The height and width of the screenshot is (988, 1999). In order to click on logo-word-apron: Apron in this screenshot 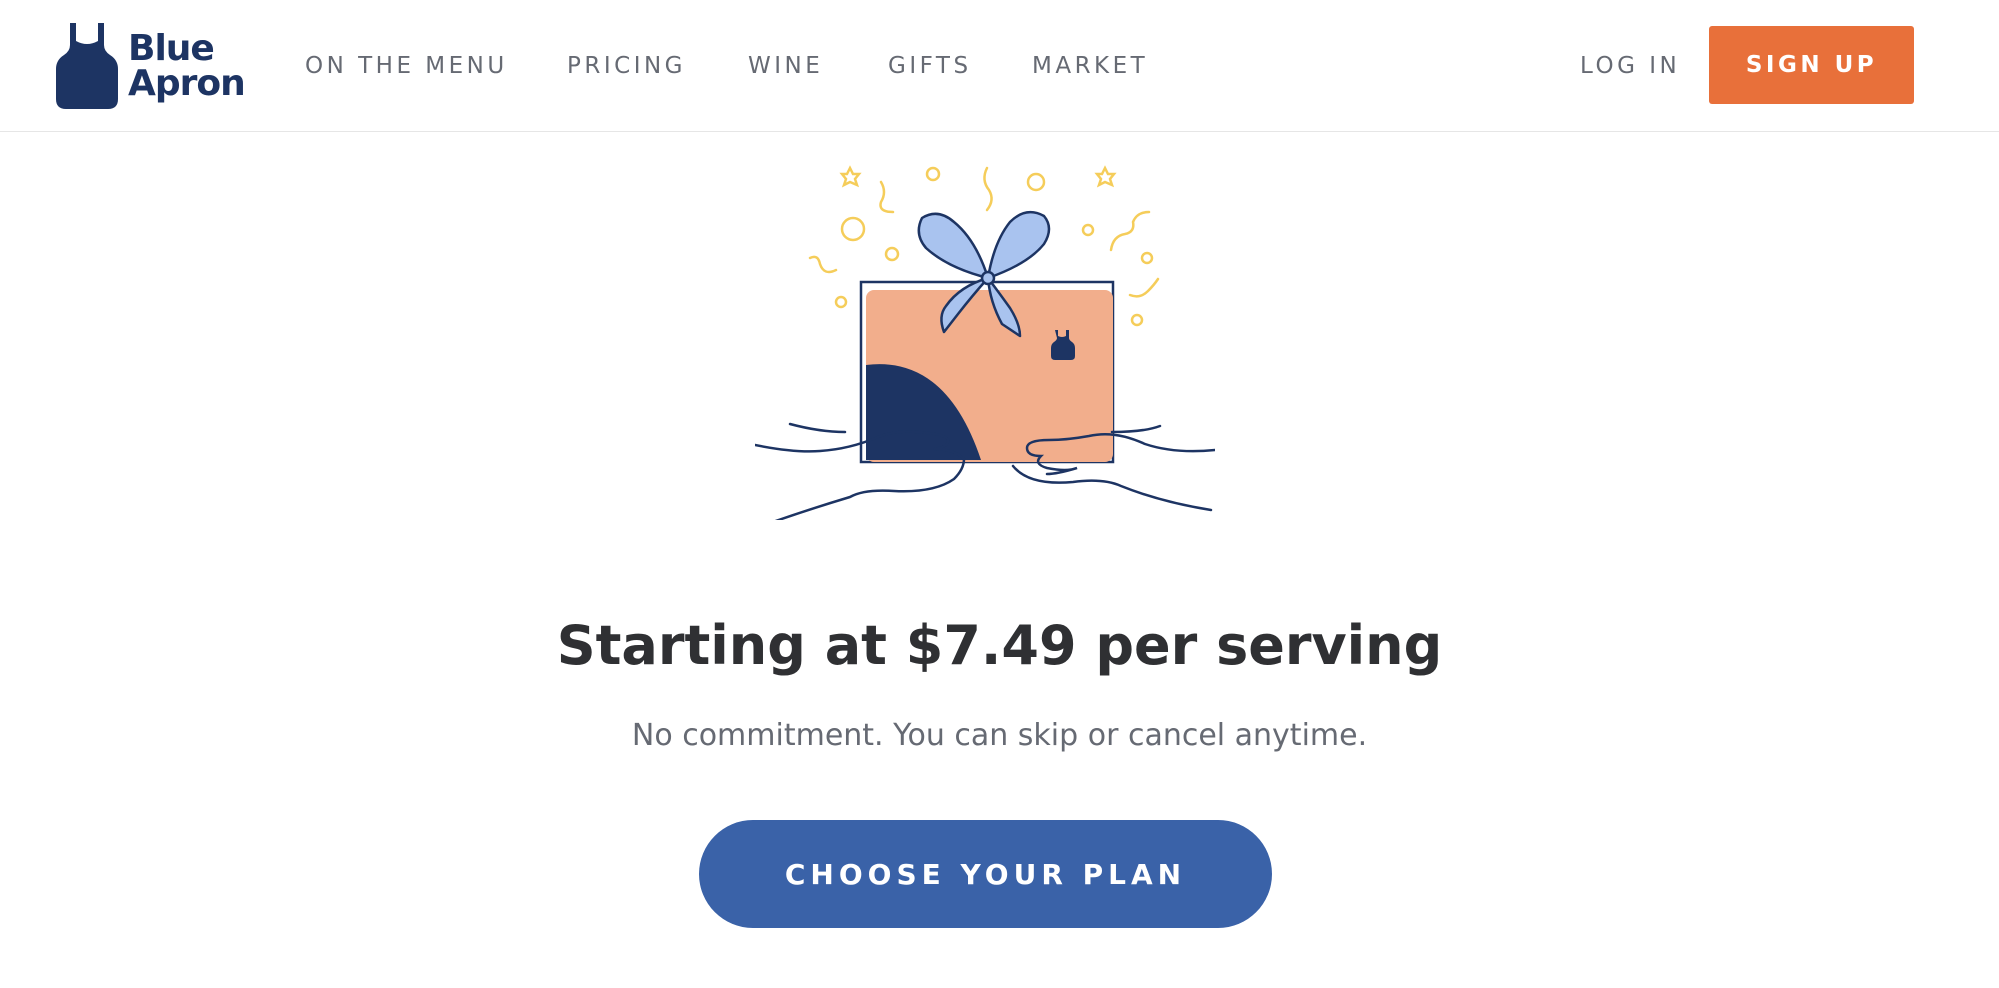, I will do `click(187, 83)`.